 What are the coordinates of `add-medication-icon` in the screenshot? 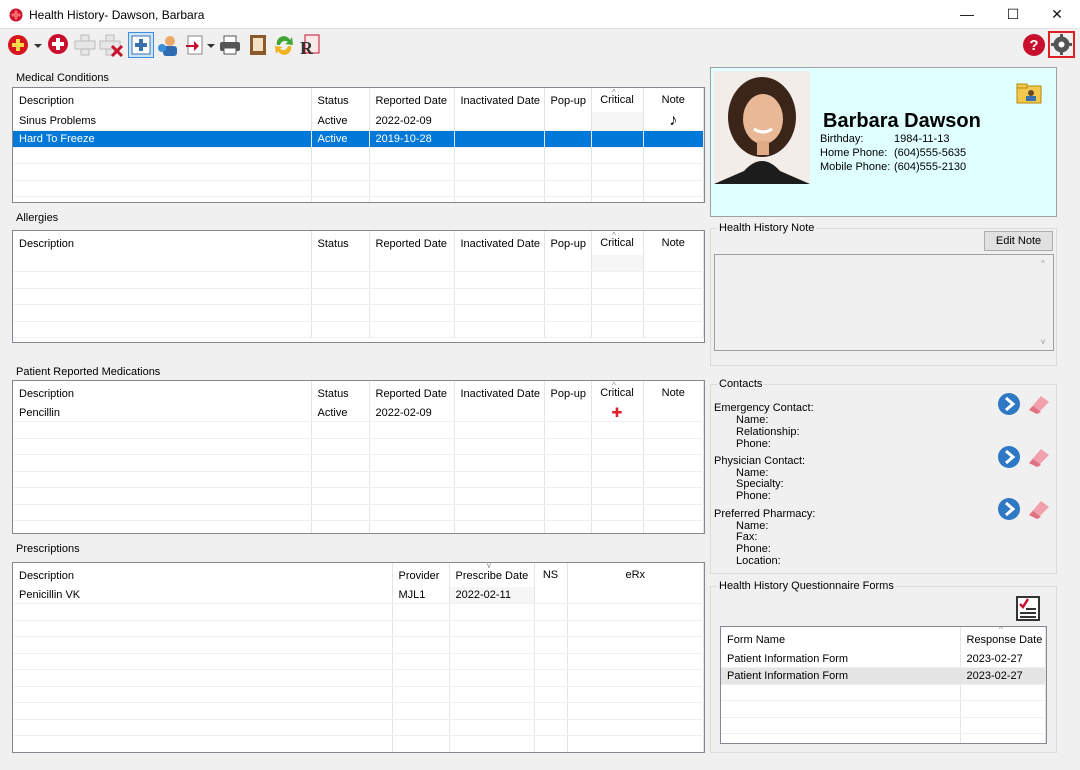 It's located at (85, 45).